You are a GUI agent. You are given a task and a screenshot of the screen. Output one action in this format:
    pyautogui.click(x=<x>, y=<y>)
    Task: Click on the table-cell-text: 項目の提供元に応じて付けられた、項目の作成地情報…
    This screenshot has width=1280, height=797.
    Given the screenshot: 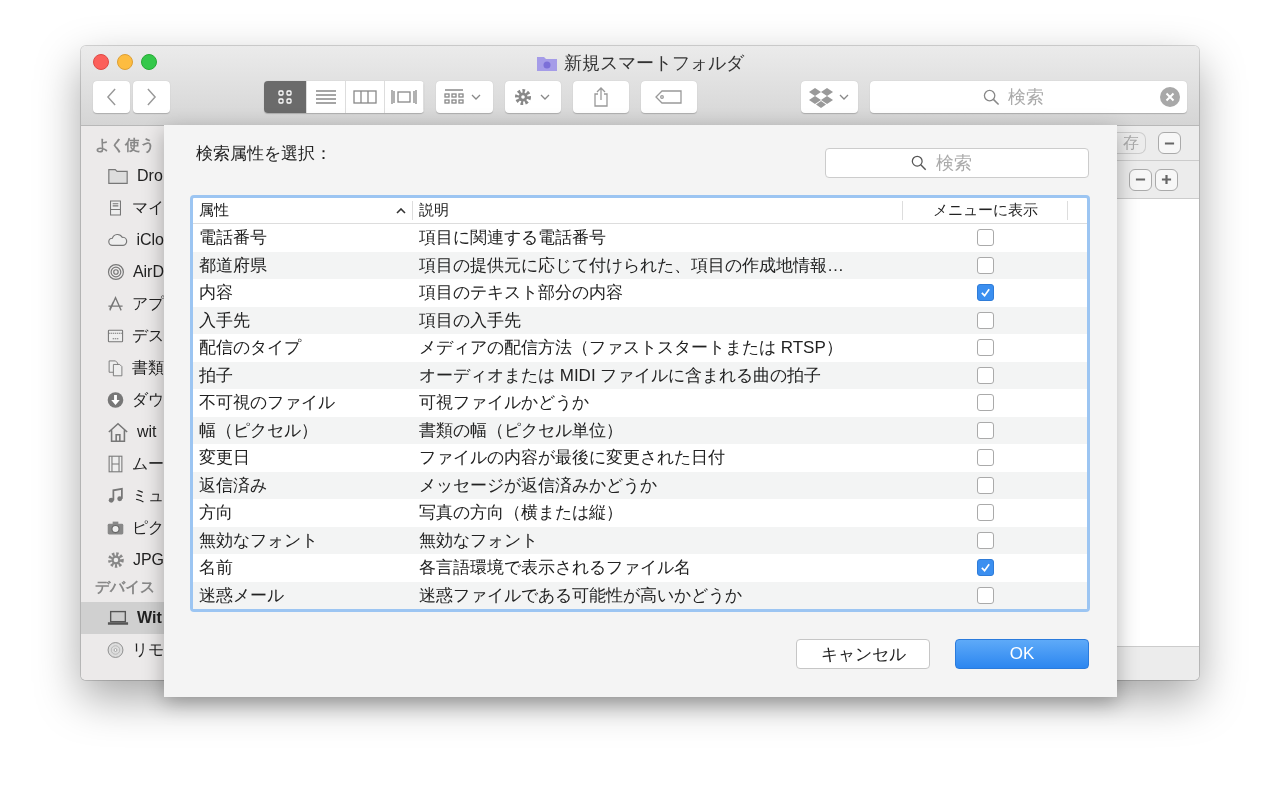 What is the action you would take?
    pyautogui.click(x=631, y=265)
    